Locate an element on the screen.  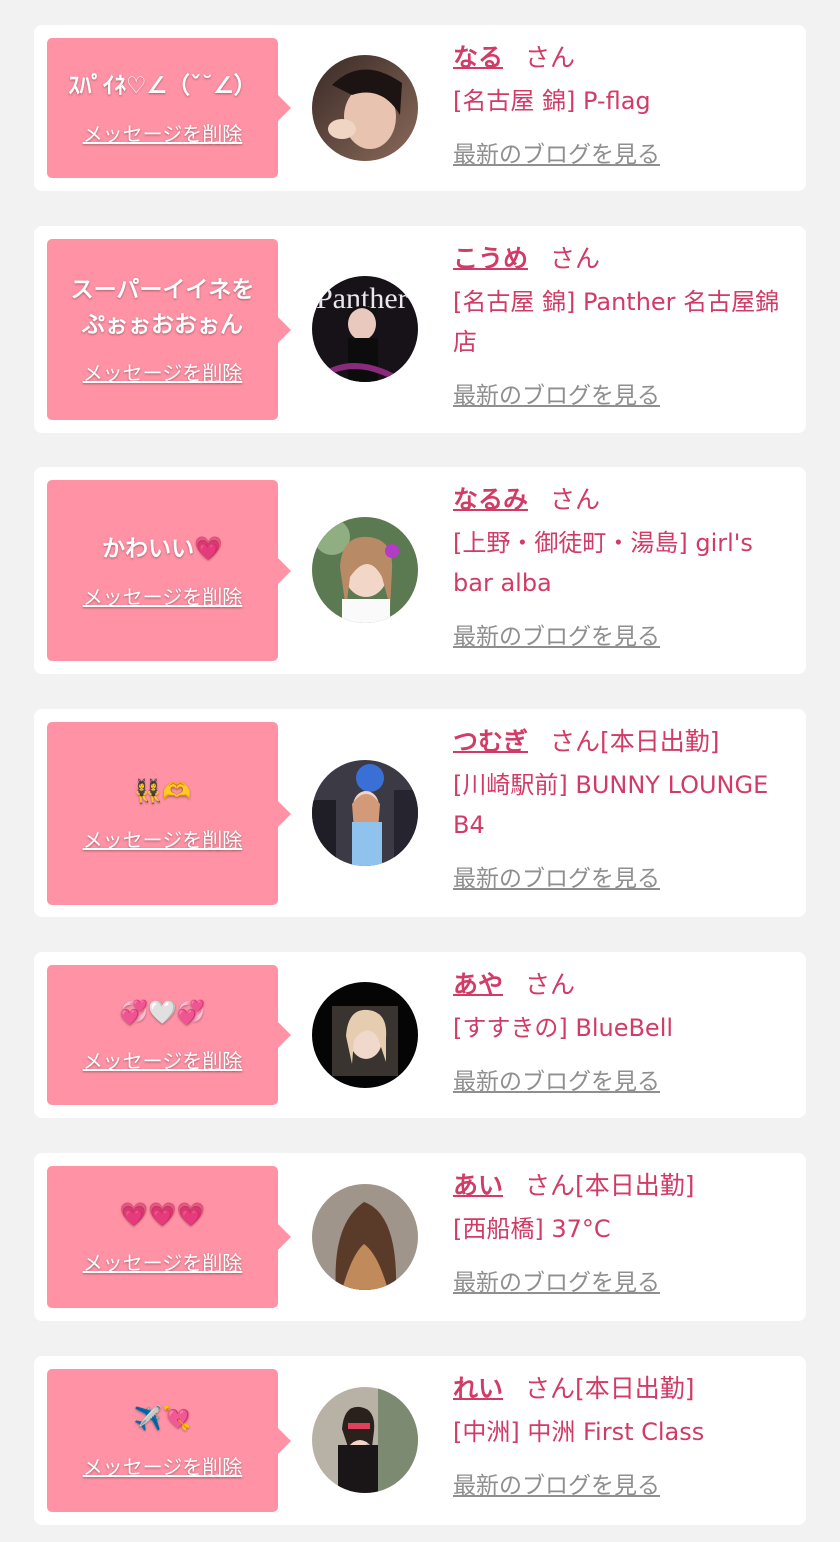
message-text: 👯‍♀️🫶 is located at coordinates (162, 791).